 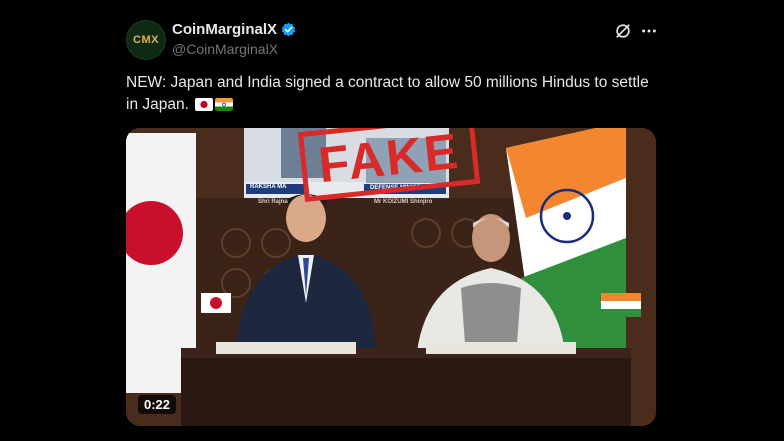 What do you see at coordinates (623, 31) in the screenshot?
I see `grok-icon` at bounding box center [623, 31].